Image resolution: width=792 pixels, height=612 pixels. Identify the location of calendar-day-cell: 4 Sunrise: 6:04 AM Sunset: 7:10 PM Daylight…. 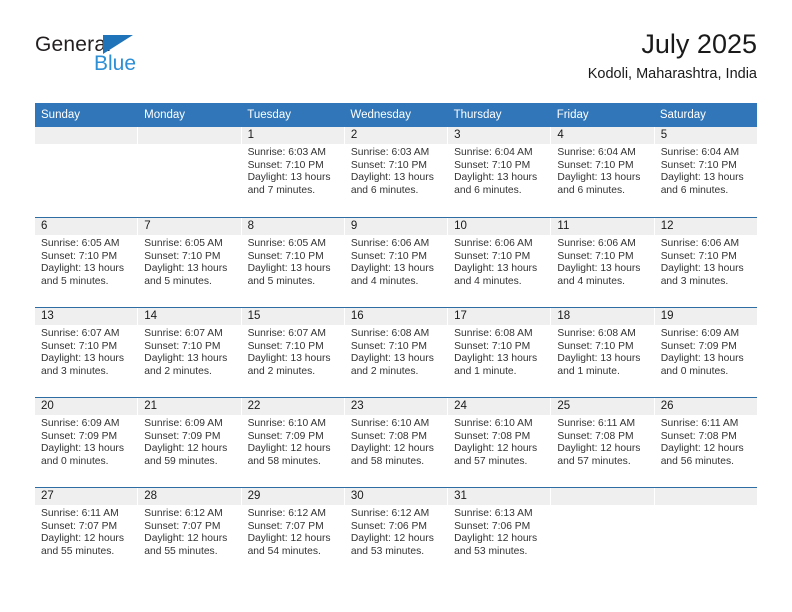
(603, 172).